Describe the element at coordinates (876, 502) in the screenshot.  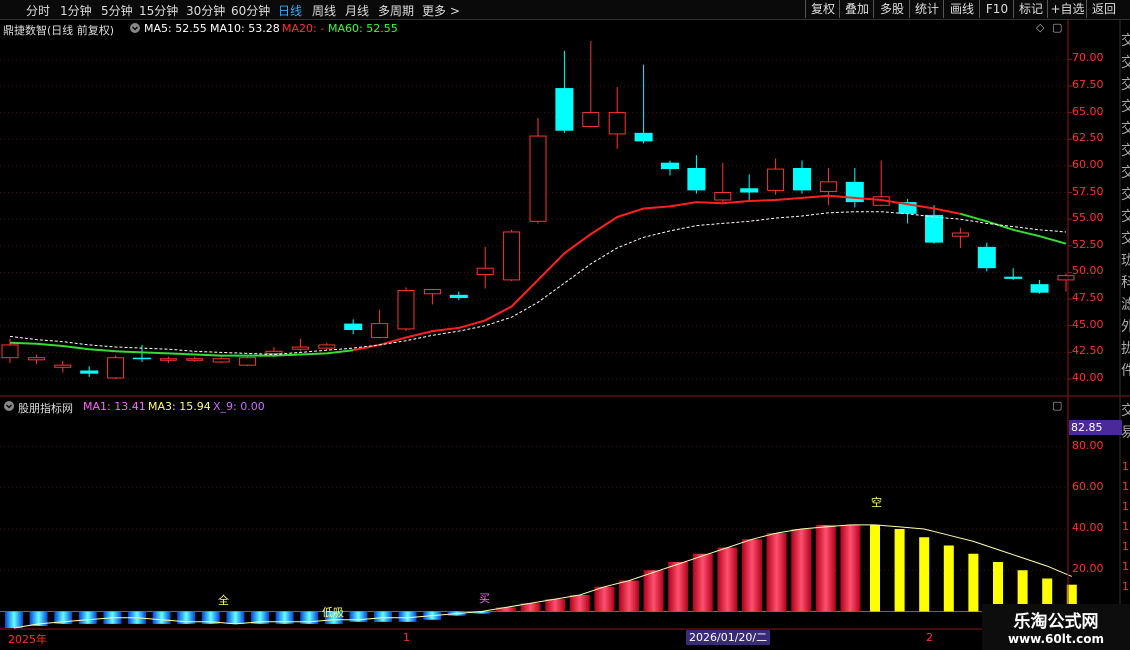
I see `signal-empty: 空` at that location.